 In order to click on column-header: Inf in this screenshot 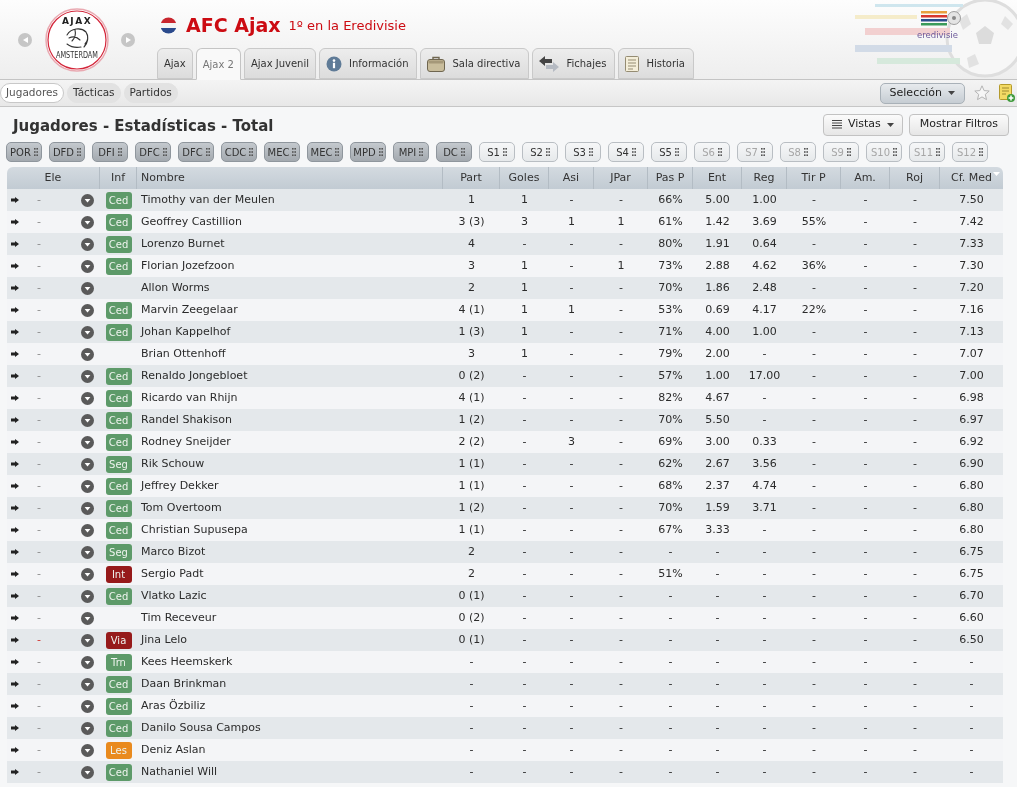, I will do `click(118, 178)`.